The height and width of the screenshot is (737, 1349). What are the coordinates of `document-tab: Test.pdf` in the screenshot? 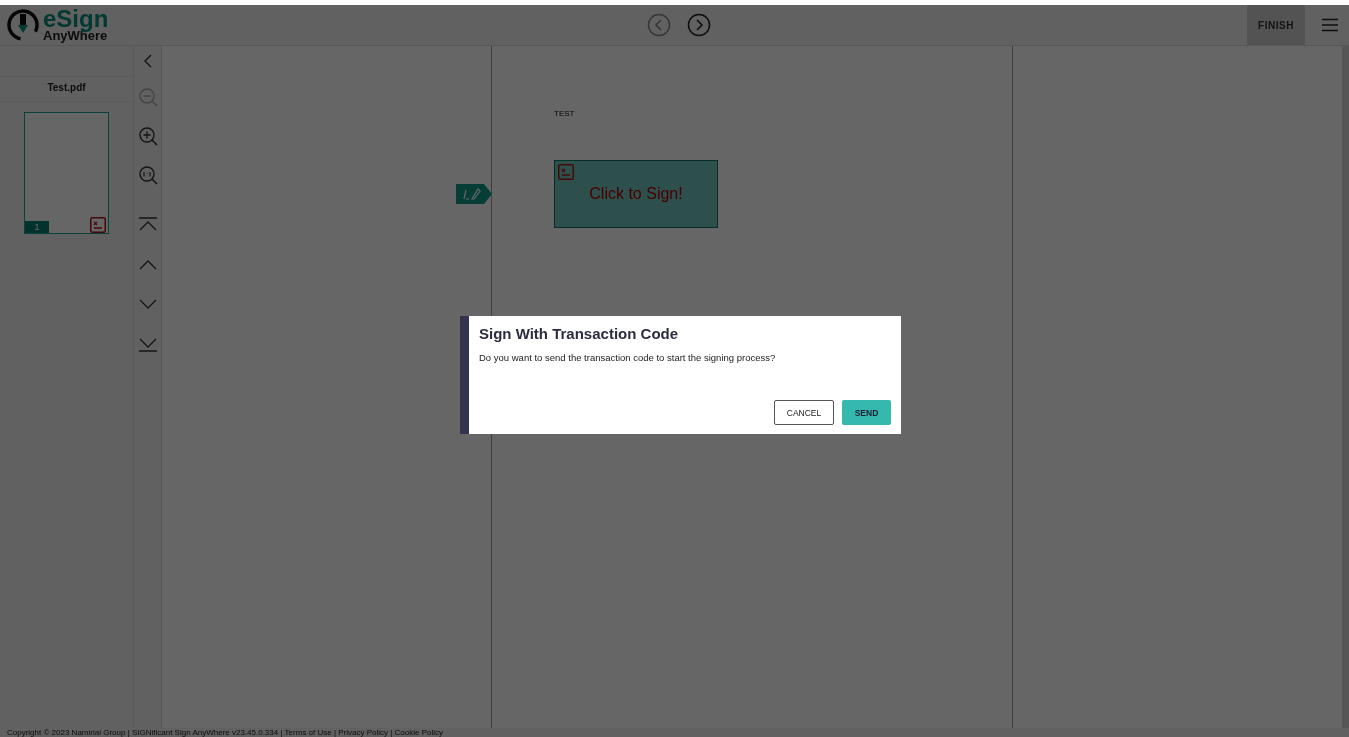 It's located at (66, 89).